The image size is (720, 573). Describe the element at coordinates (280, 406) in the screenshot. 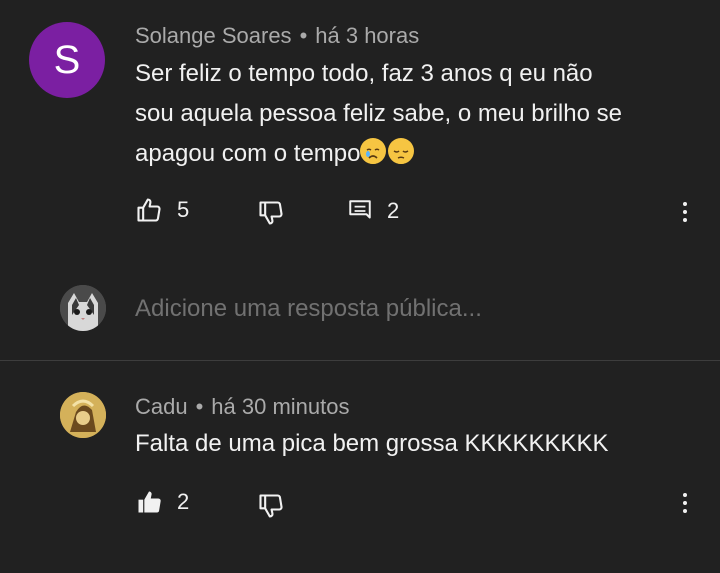

I see `comment-time: há 30 minutos` at that location.